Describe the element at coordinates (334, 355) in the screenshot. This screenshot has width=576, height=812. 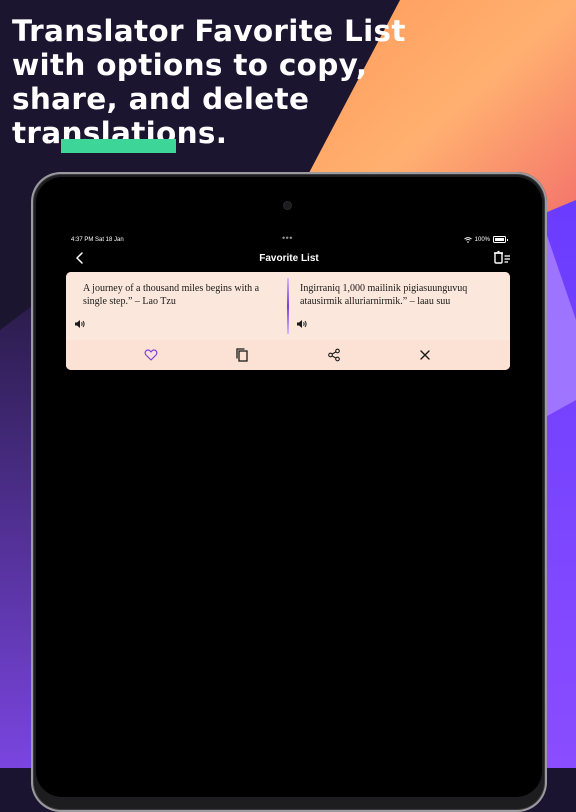
I see `share-icon` at that location.